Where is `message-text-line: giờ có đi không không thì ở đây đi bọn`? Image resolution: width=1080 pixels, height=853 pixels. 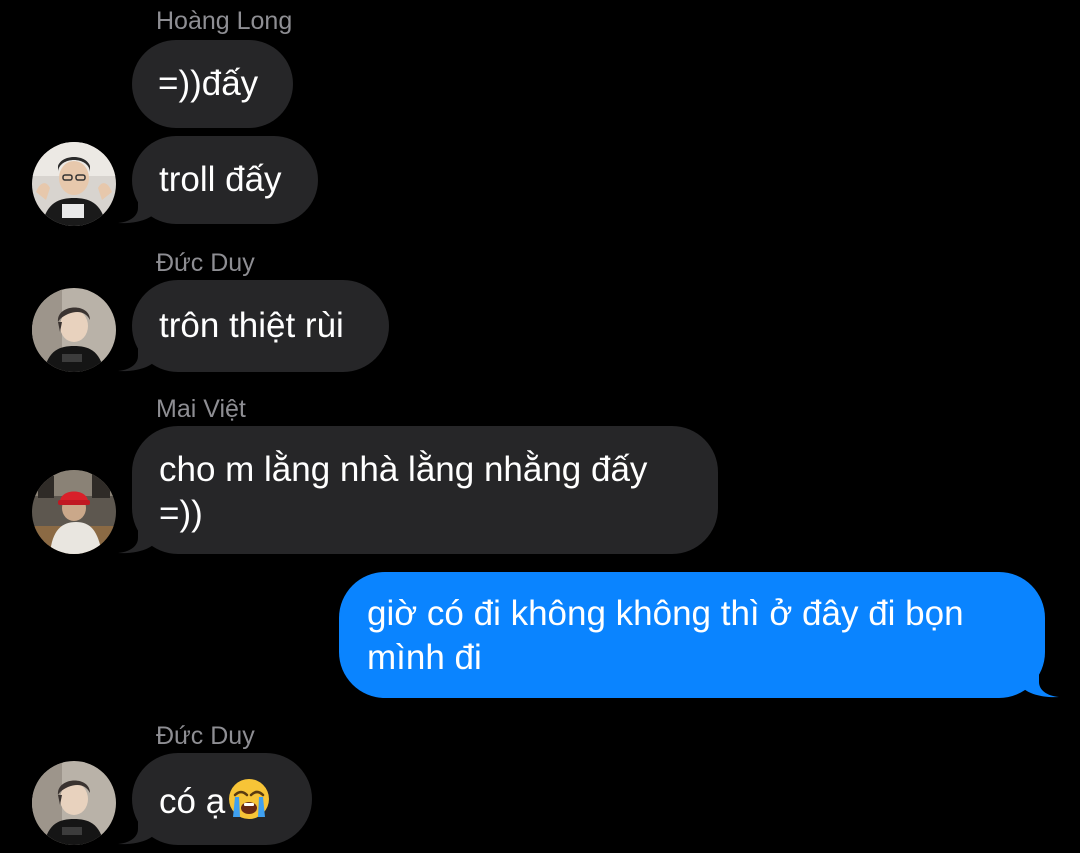
message-text-line: giờ có đi không không thì ở đây đi bọn is located at coordinates (665, 613).